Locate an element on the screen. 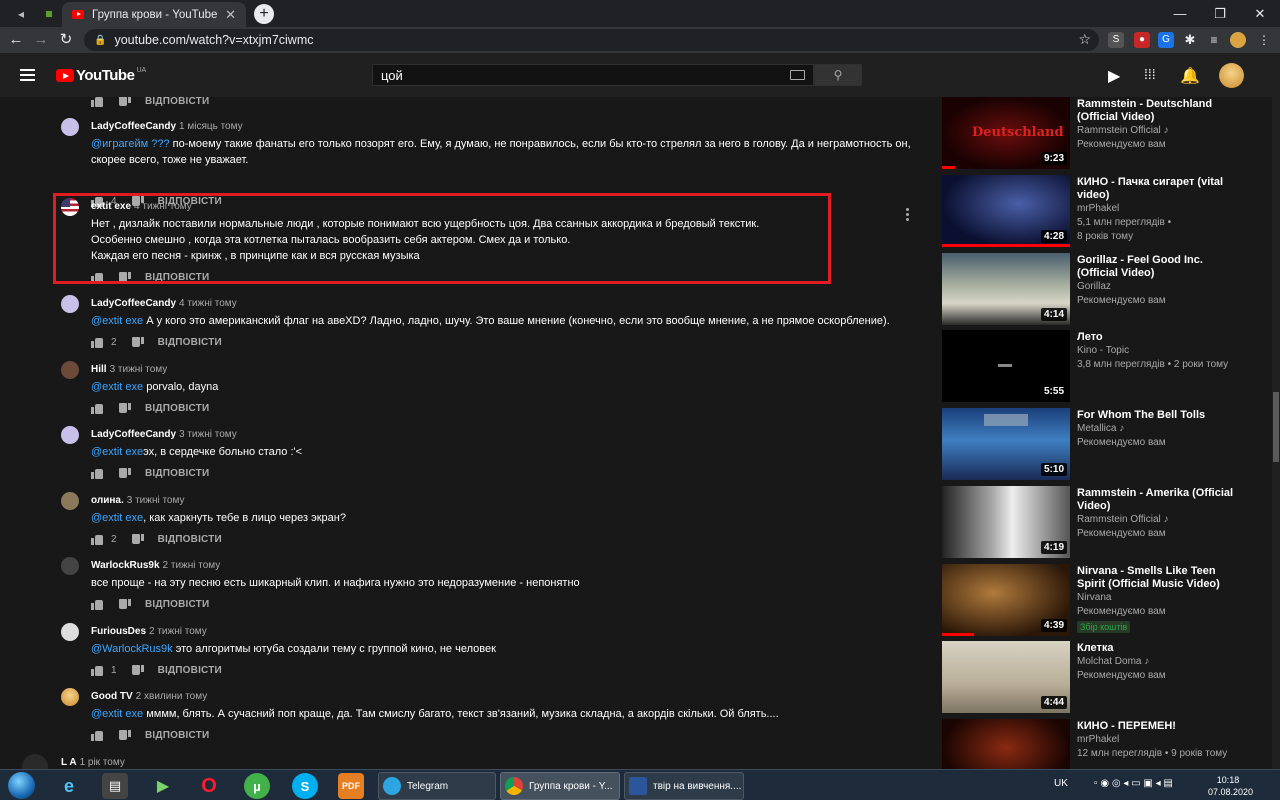  utorrent-icon: µ is located at coordinates (257, 786).